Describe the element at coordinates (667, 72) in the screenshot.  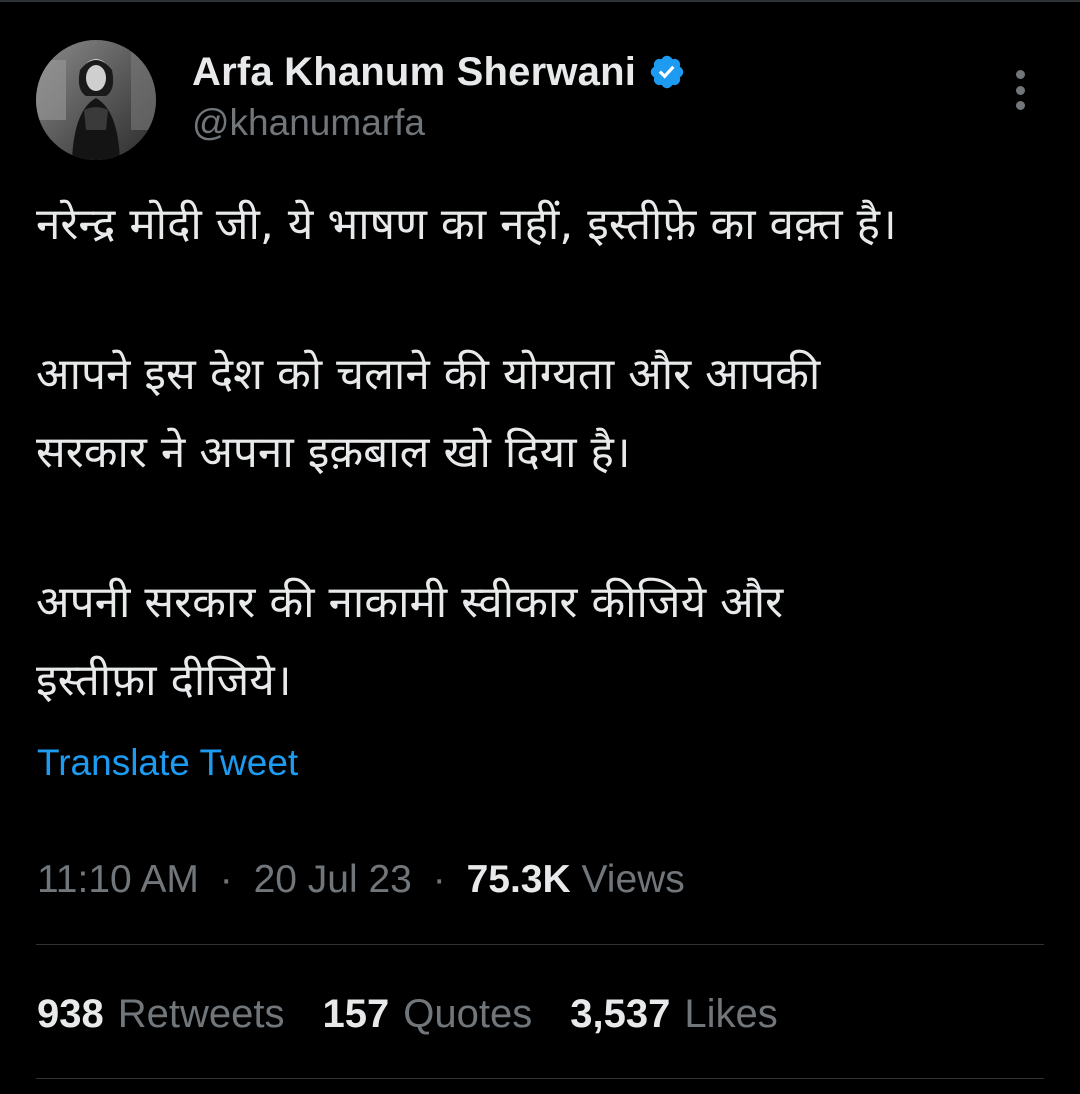
I see `verified-badge-icon` at that location.